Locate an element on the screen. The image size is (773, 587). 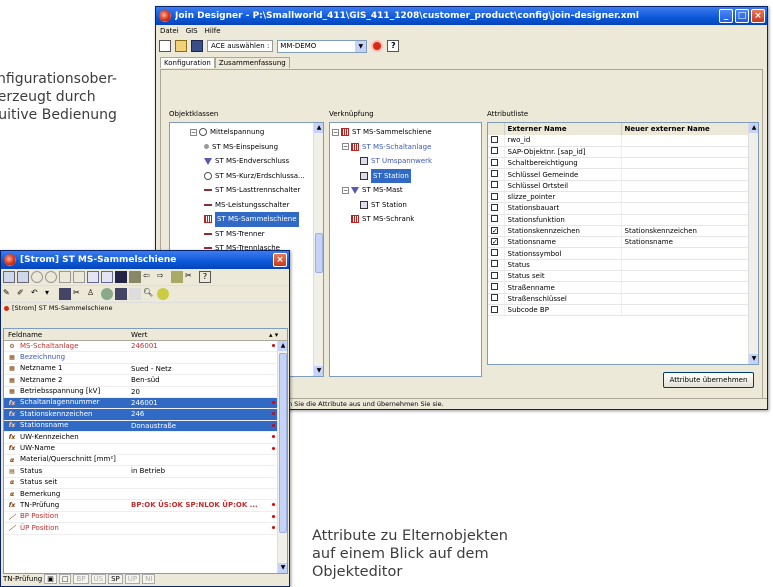
tree-item-selected: ST MS-Sammelschiene is located at coordinates (256, 219).